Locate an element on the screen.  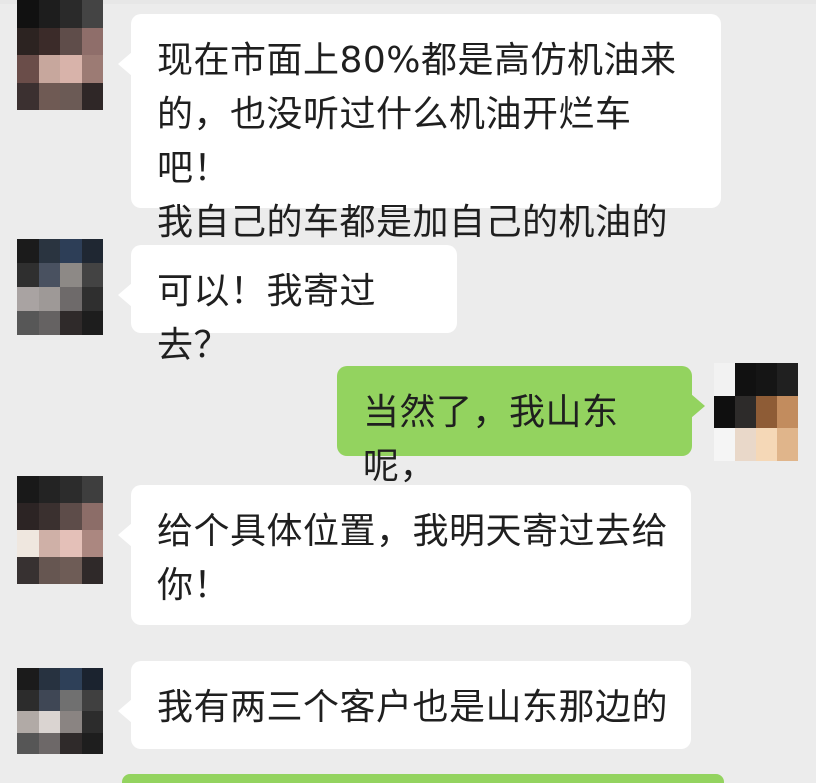
message-bubble-incoming: 我有两三个客户也是山东那边的 is located at coordinates (404, 705).